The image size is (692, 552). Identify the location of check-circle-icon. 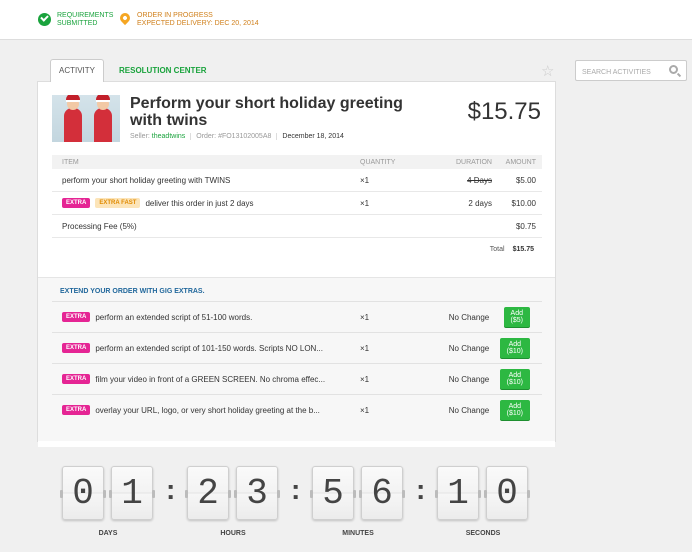
(44, 19).